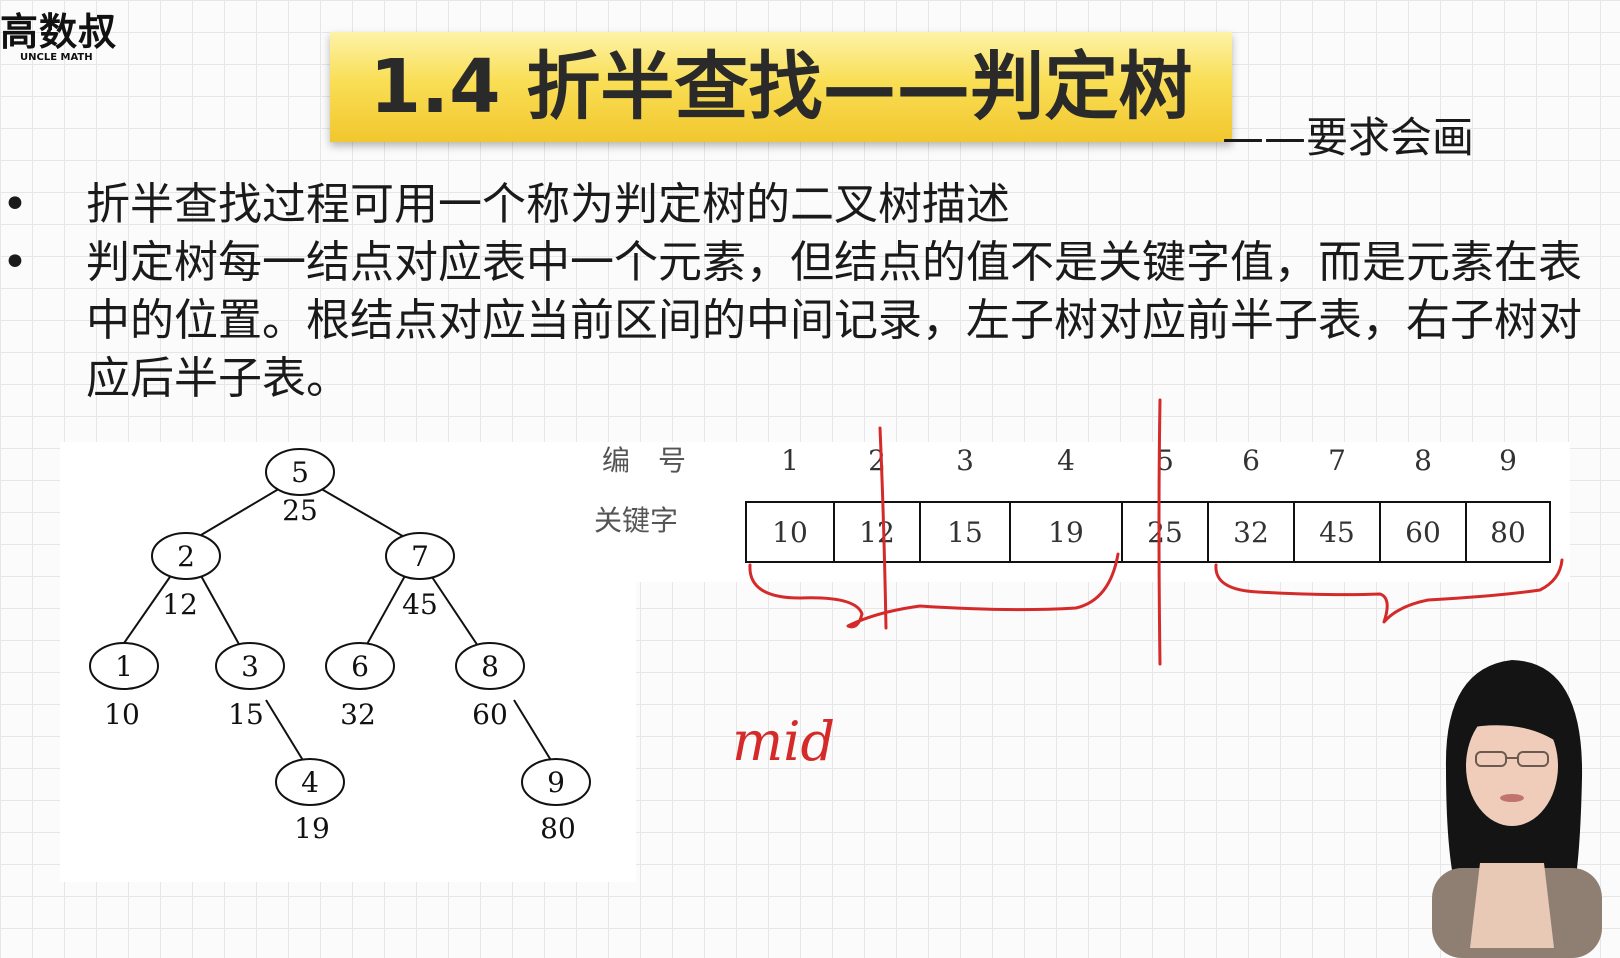  What do you see at coordinates (1165, 532) in the screenshot?
I see `table-key-cell: 25` at bounding box center [1165, 532].